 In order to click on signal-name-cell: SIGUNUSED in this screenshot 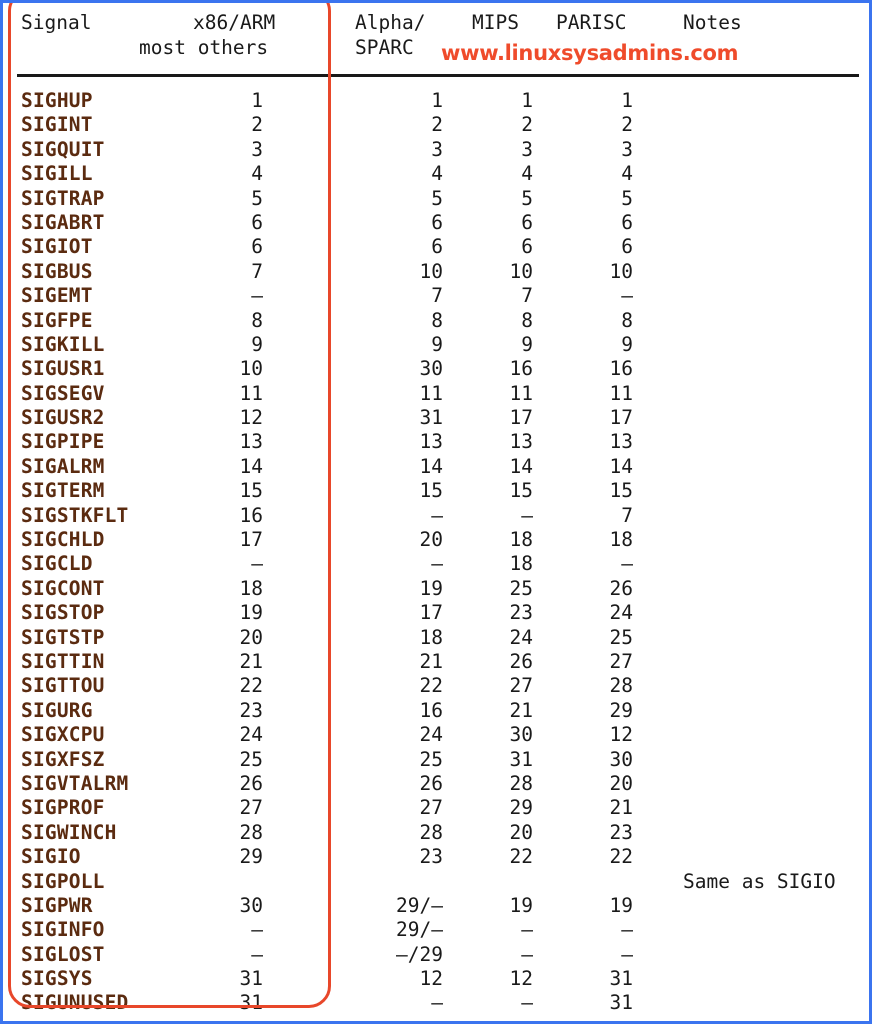, I will do `click(75, 1003)`.